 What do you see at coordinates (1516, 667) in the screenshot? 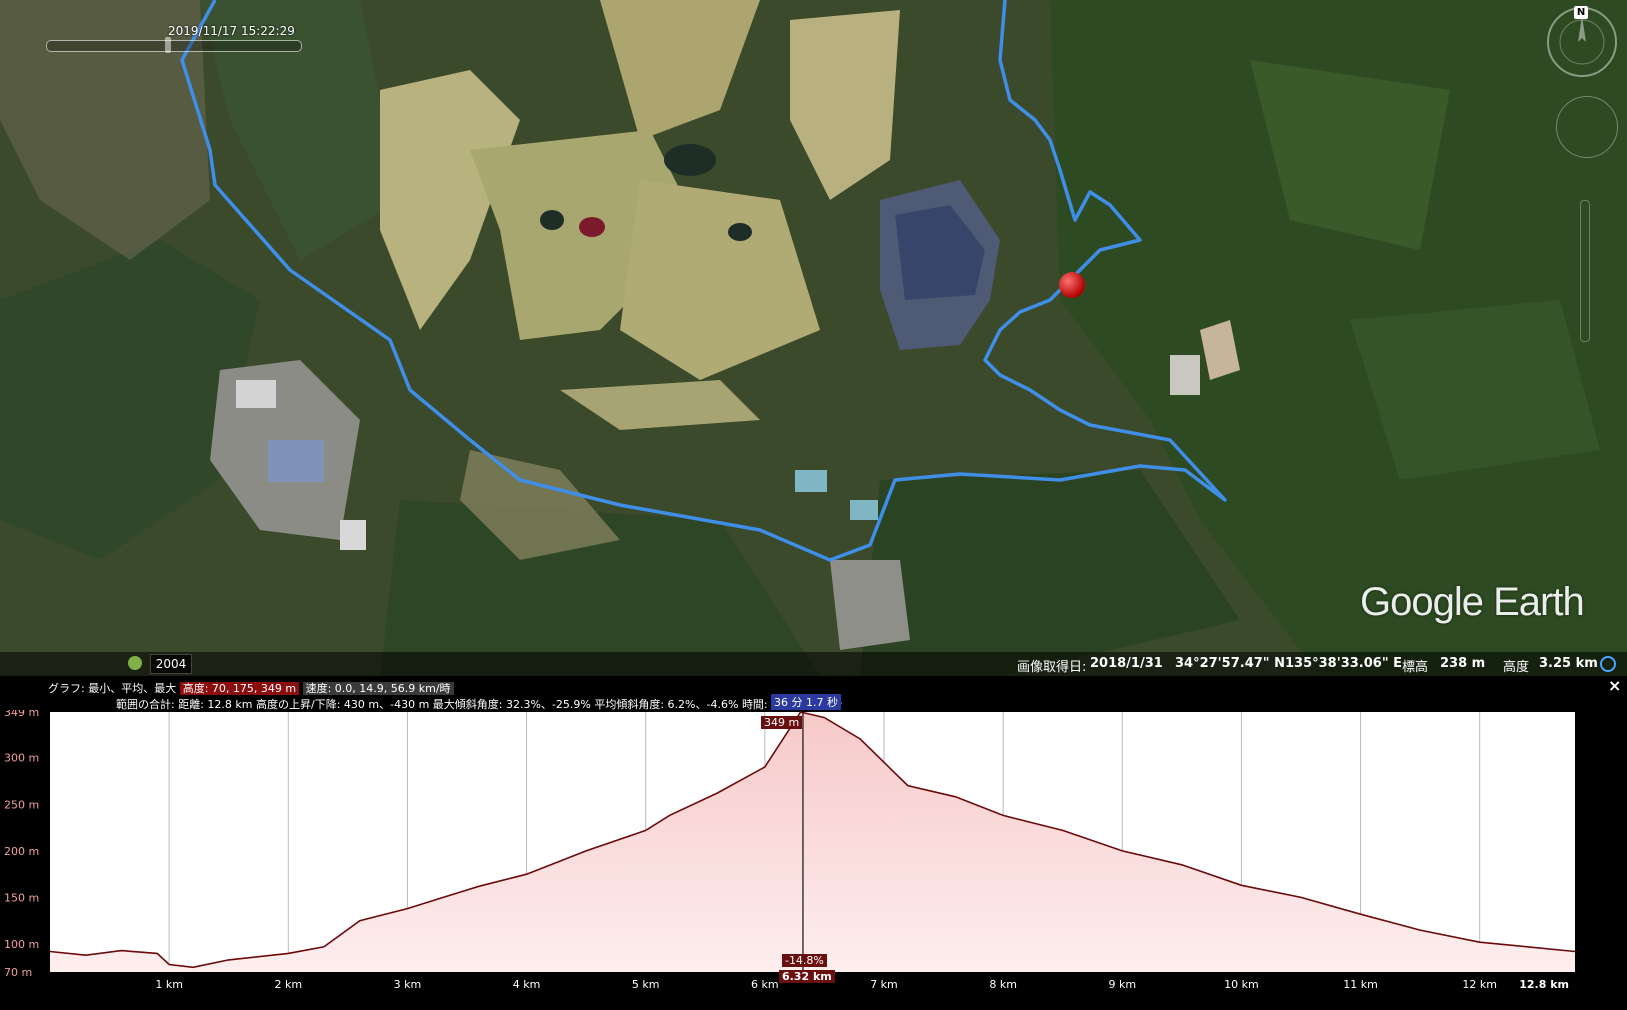
I see `altitude-label: 高度` at bounding box center [1516, 667].